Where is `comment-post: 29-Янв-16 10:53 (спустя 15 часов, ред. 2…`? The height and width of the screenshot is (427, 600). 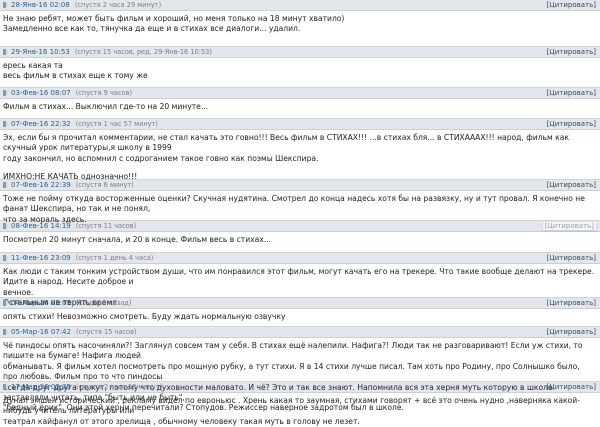
comment-post: 29-Янв-16 10:53 (спустя 15 часов, ред. 2… is located at coordinates (300, 67).